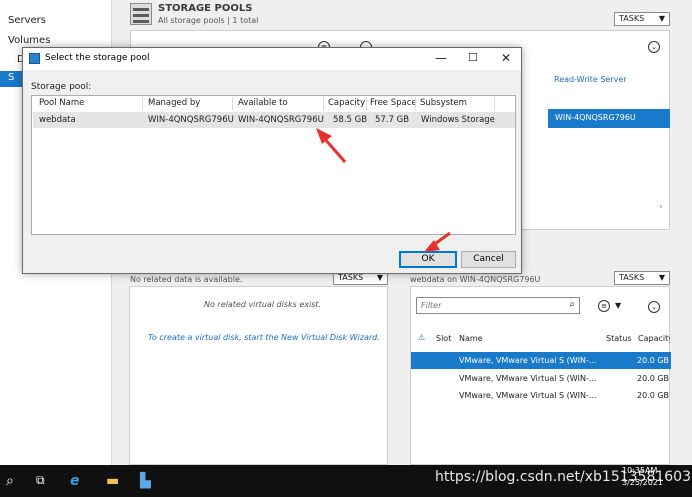  I want to click on annotation-arrow-row, so click(331, 145).